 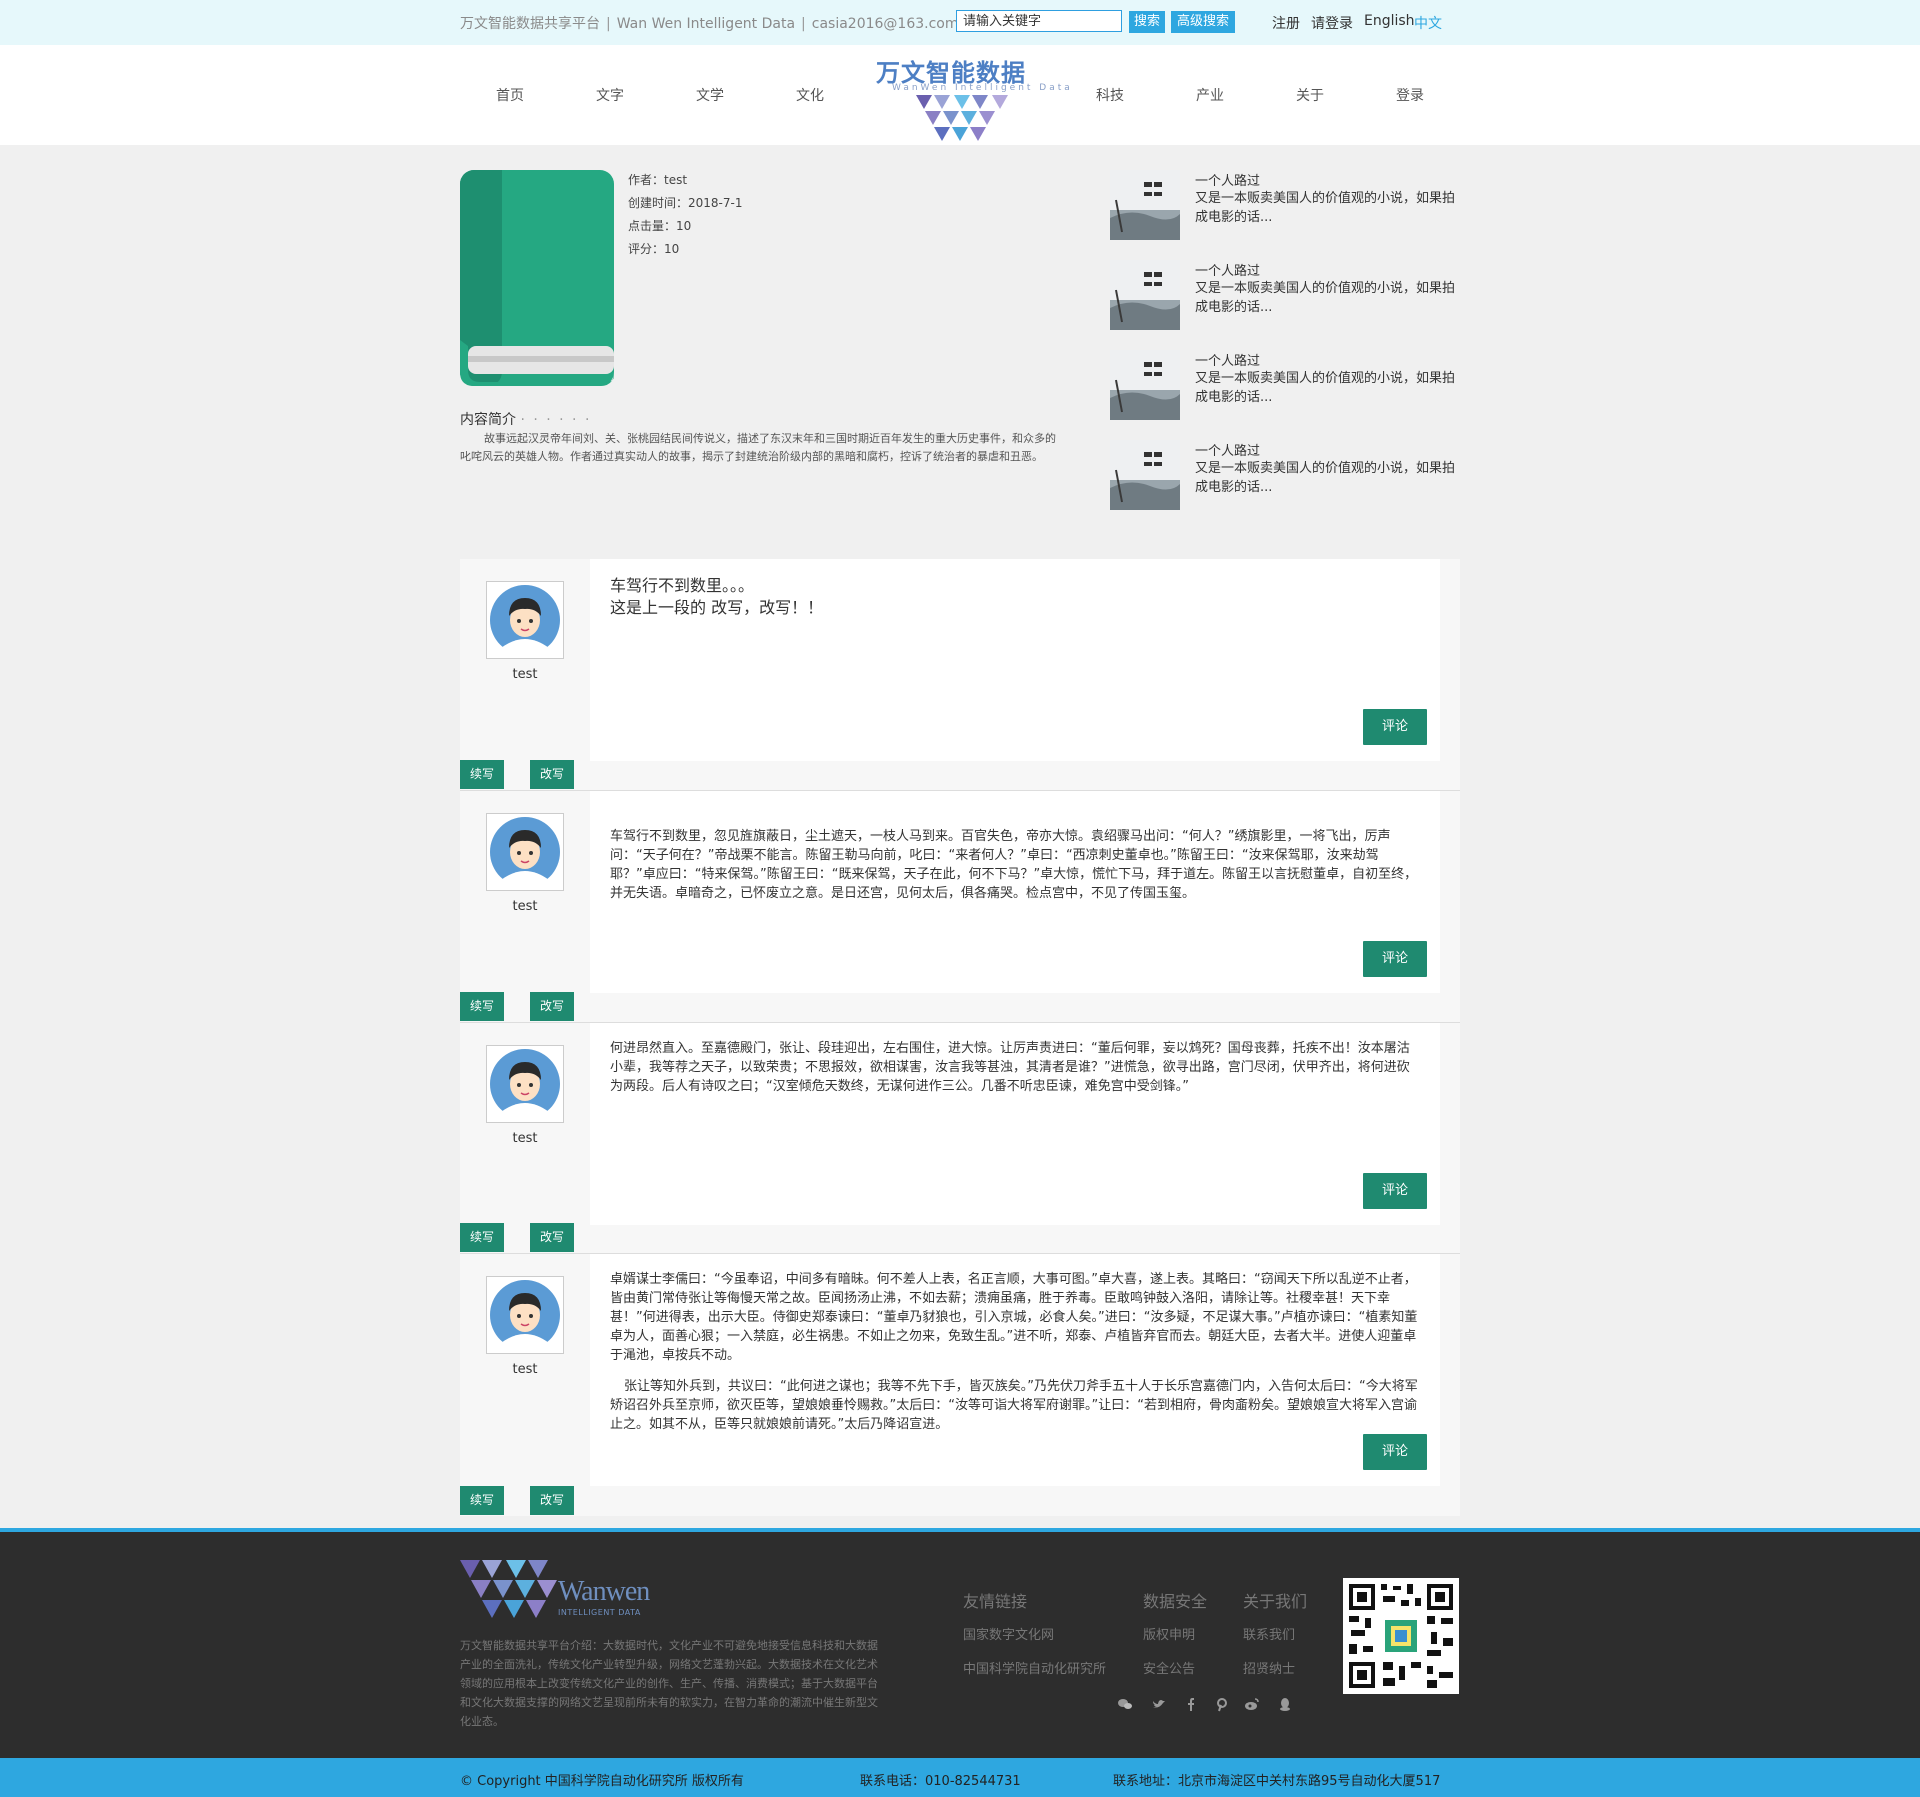 I want to click on address-text: 联系地址：北京市海淀区中关村东路95号自动化大厦517, so click(x=1277, y=1781).